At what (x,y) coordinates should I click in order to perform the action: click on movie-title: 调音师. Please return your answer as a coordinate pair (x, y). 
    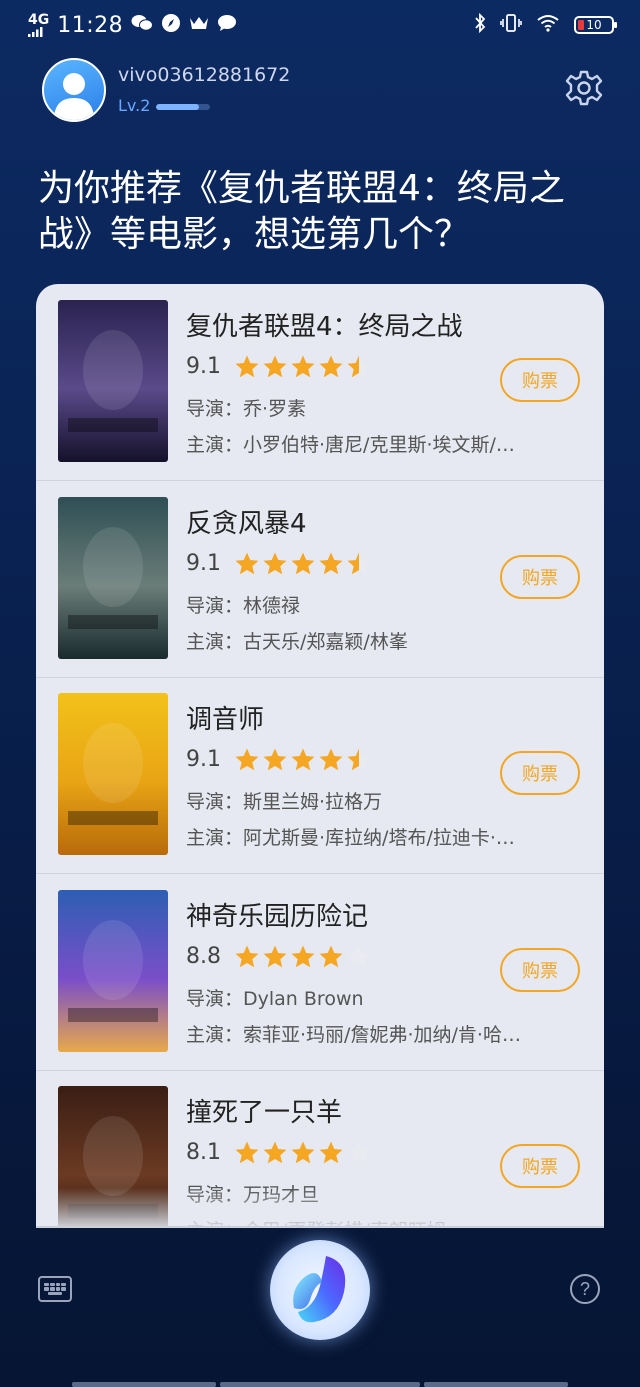
    Looking at the image, I should click on (225, 720).